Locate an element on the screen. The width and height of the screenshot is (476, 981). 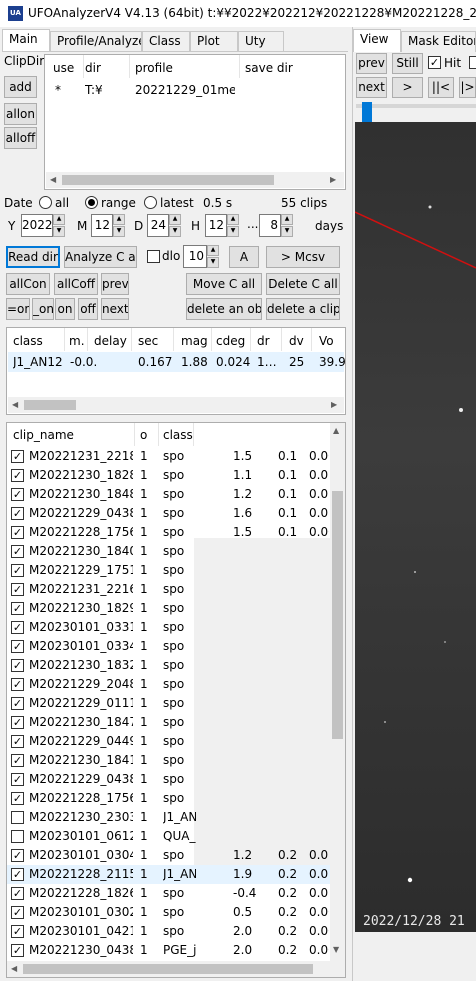
frame-track is located at coordinates (416, 106).